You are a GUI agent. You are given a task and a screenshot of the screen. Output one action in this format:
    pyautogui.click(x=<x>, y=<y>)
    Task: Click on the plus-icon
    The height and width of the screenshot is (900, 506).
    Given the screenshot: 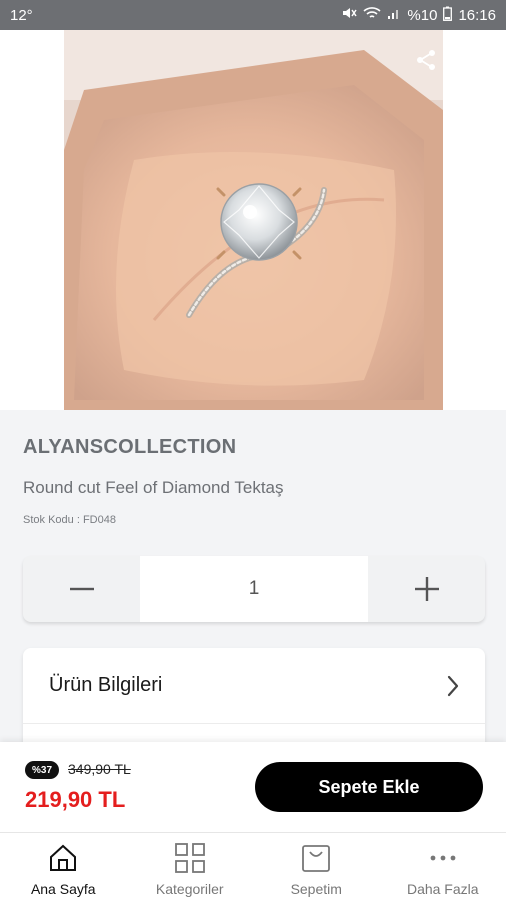 What is the action you would take?
    pyautogui.click(x=426, y=589)
    